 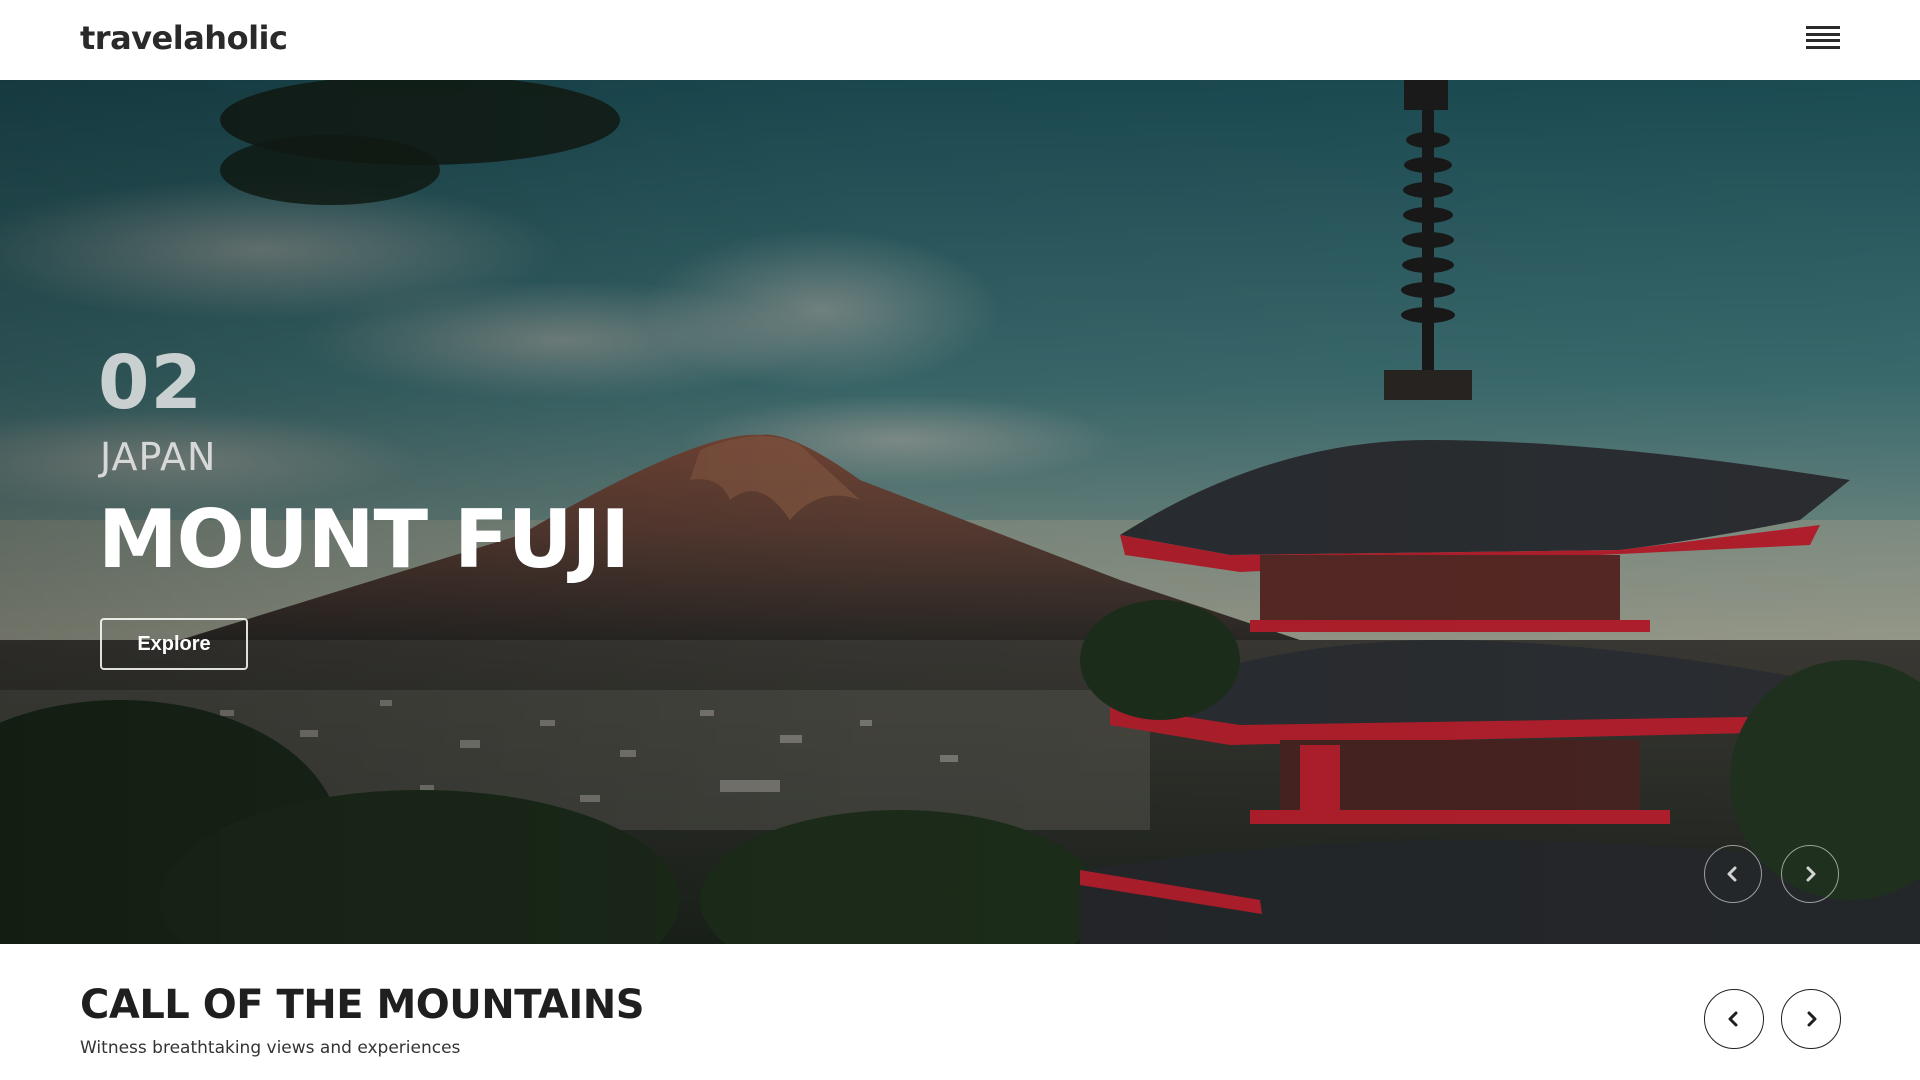 What do you see at coordinates (362, 1005) in the screenshot?
I see `section-title: CALL OF THE MOUNTAINS` at bounding box center [362, 1005].